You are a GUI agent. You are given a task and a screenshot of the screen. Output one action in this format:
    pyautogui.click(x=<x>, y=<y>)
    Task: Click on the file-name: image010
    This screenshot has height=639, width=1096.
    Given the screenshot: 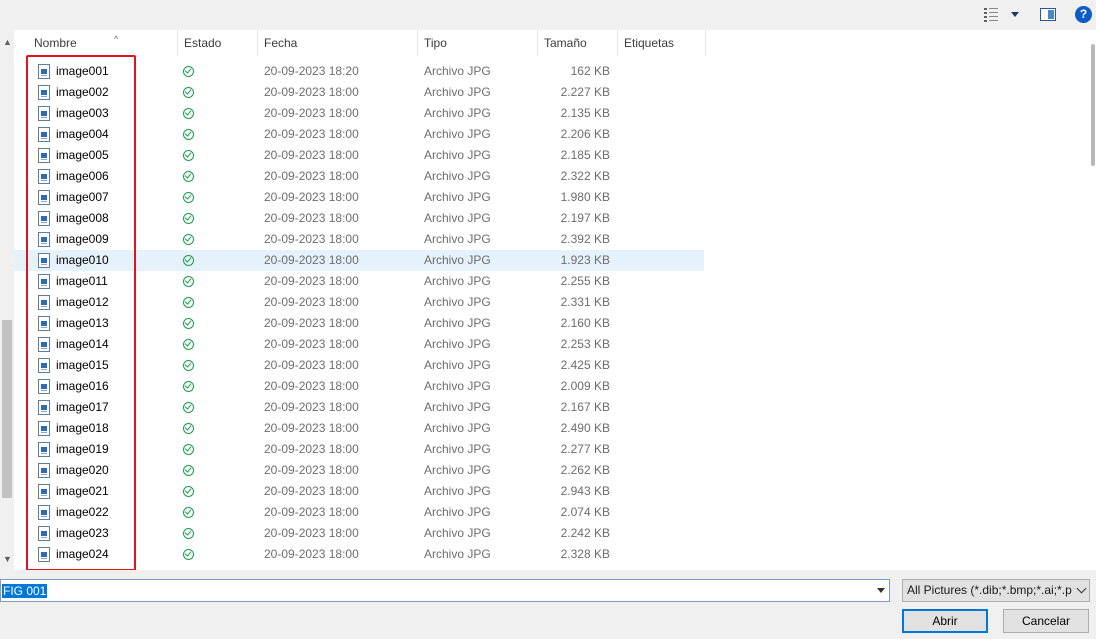 What is the action you would take?
    pyautogui.click(x=82, y=260)
    